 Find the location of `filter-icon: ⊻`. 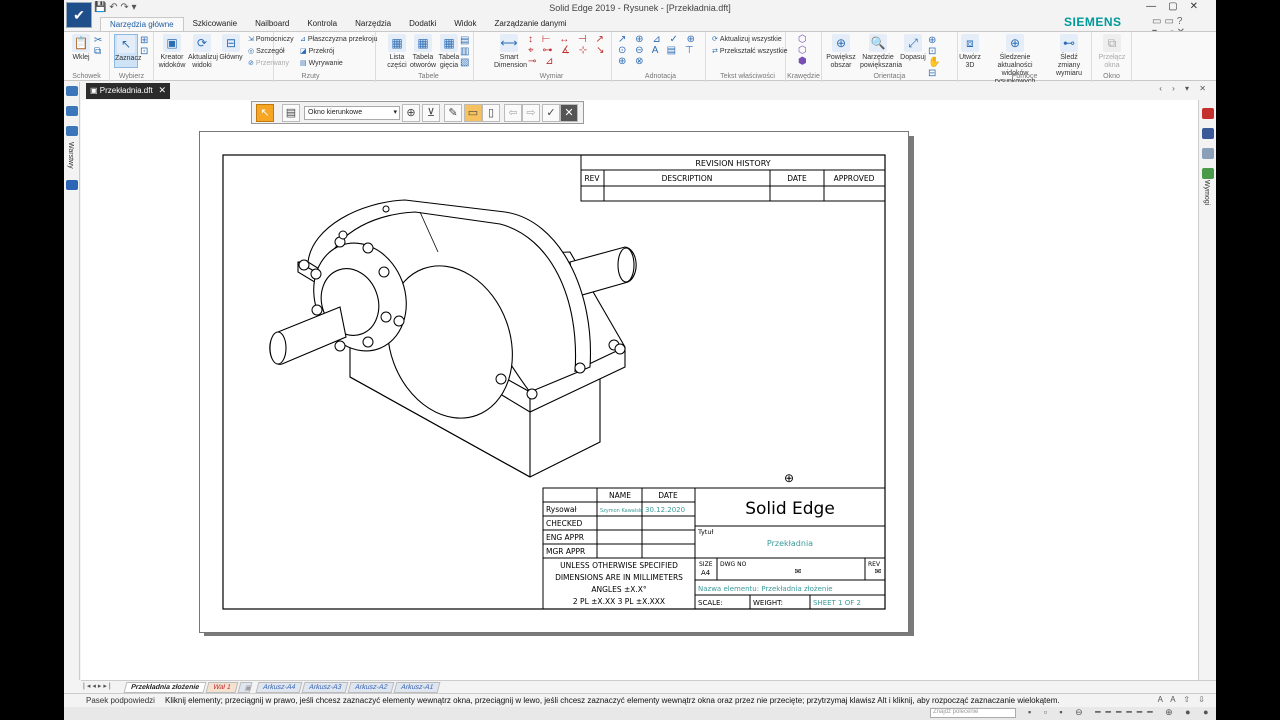

filter-icon: ⊻ is located at coordinates (431, 113).